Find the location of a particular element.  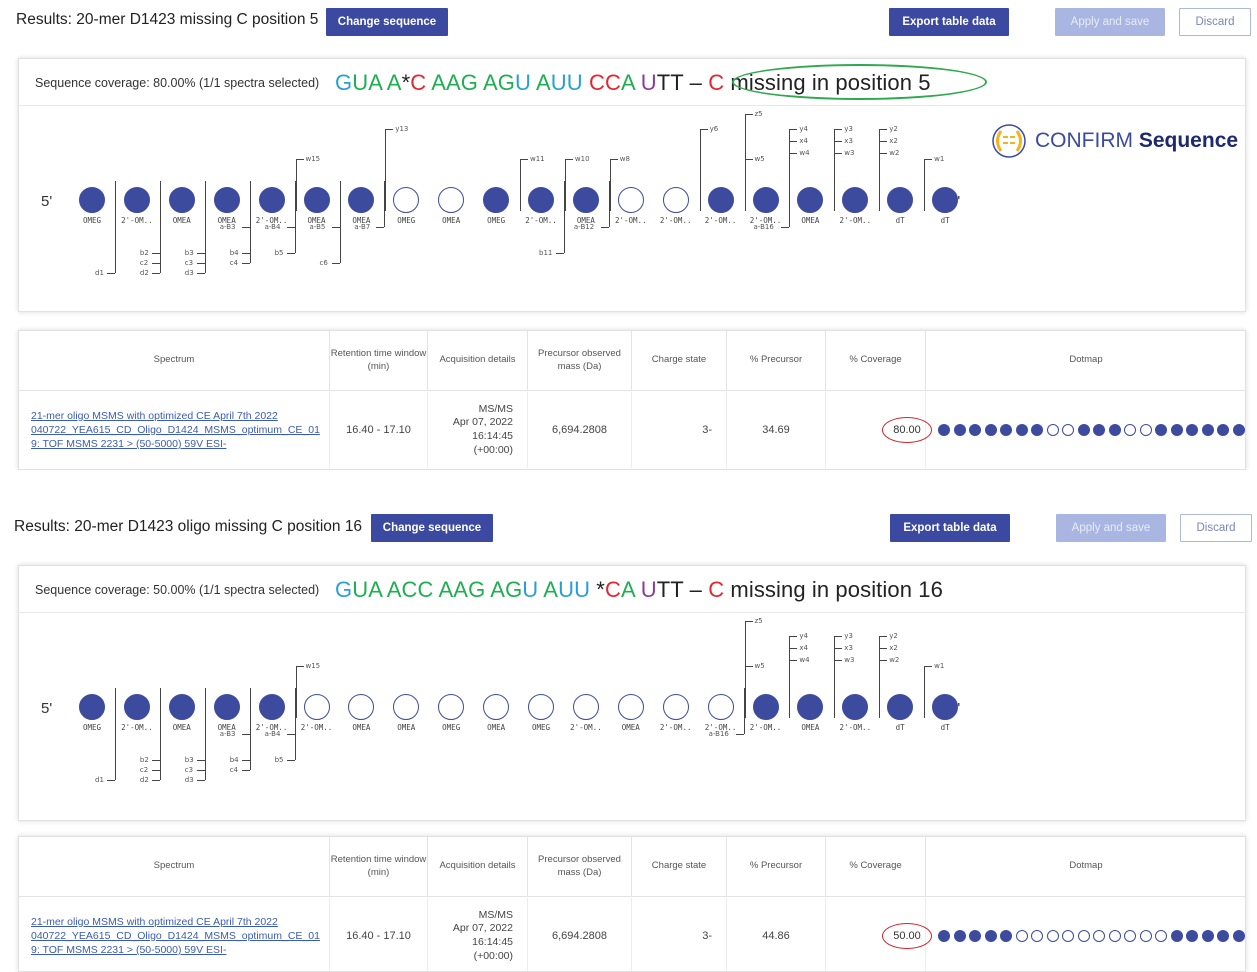

acquisition-line: (+00:00) is located at coordinates (493, 955).